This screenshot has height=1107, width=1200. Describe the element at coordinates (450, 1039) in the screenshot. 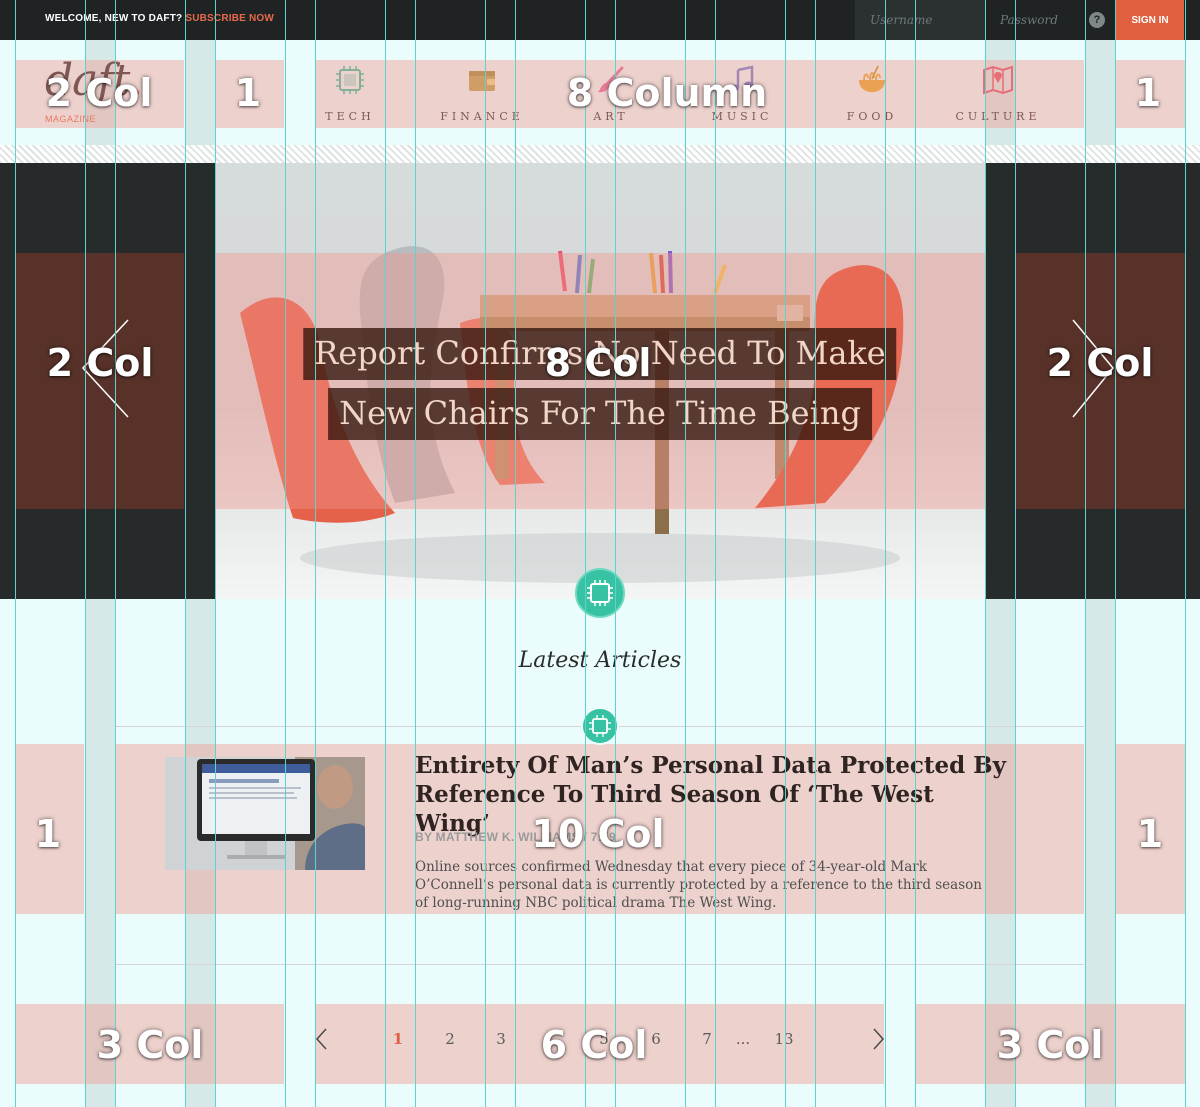

I see `page-number-2: 2` at that location.